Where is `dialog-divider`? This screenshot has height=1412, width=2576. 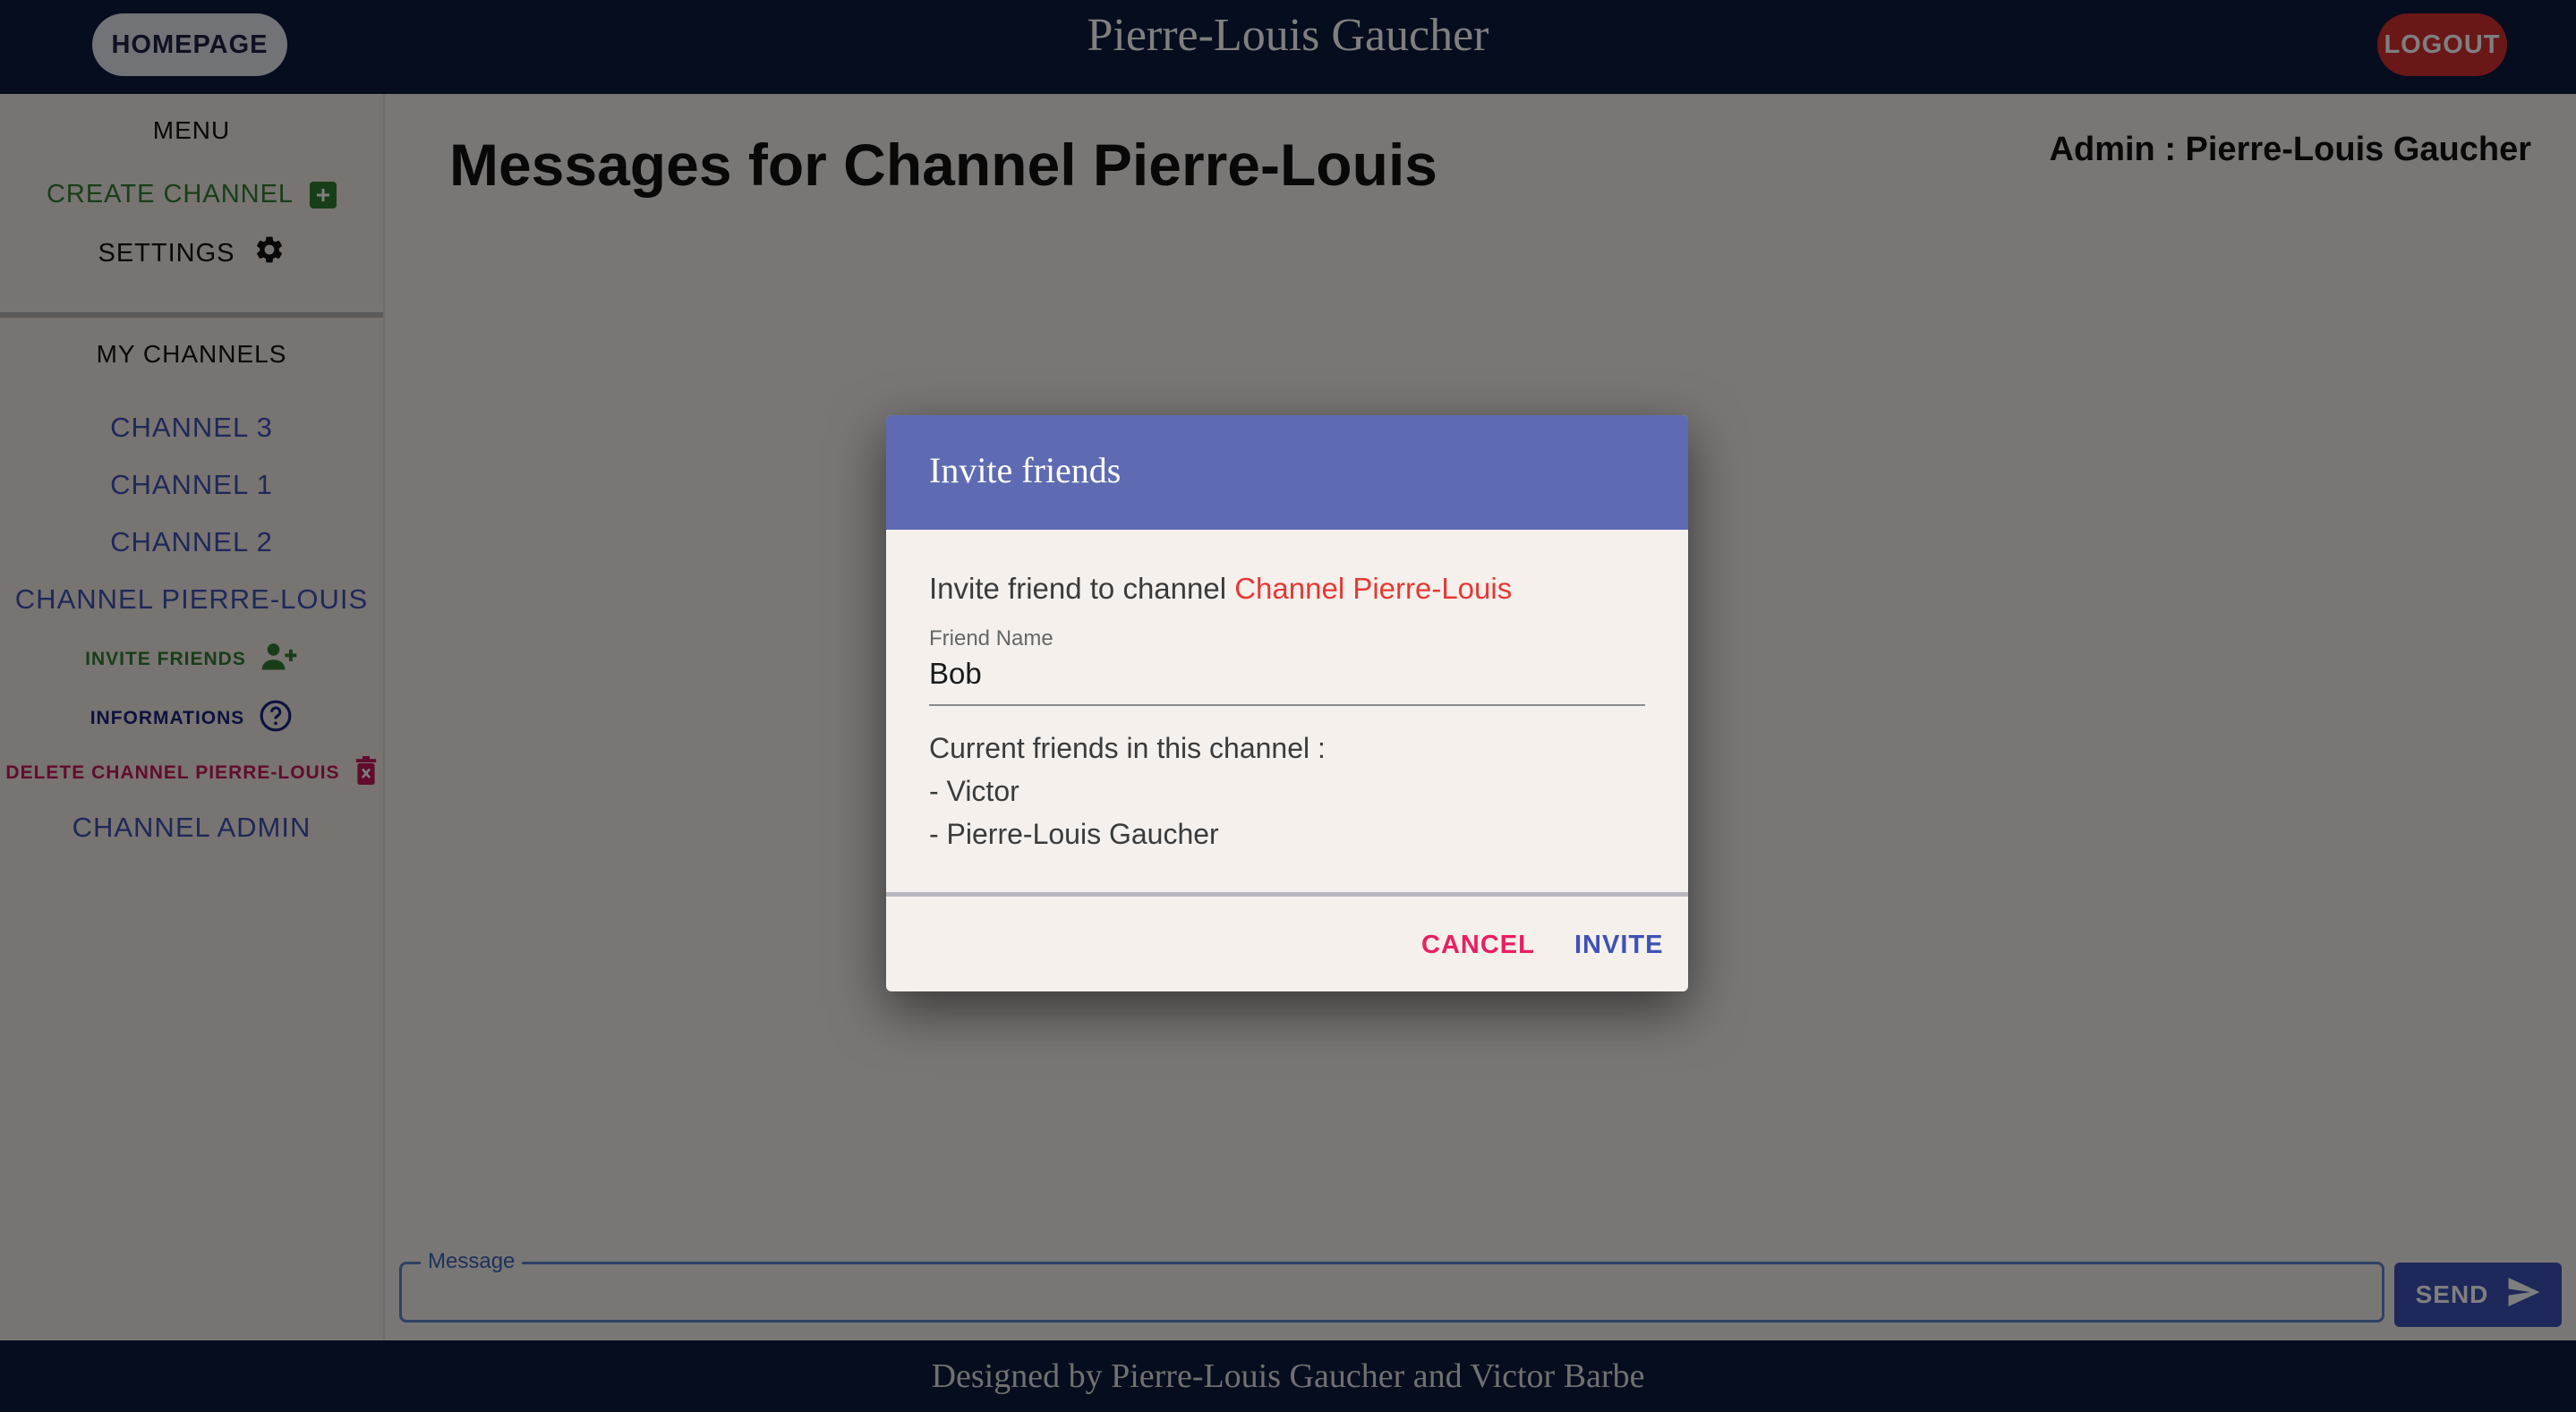
dialog-divider is located at coordinates (1287, 894).